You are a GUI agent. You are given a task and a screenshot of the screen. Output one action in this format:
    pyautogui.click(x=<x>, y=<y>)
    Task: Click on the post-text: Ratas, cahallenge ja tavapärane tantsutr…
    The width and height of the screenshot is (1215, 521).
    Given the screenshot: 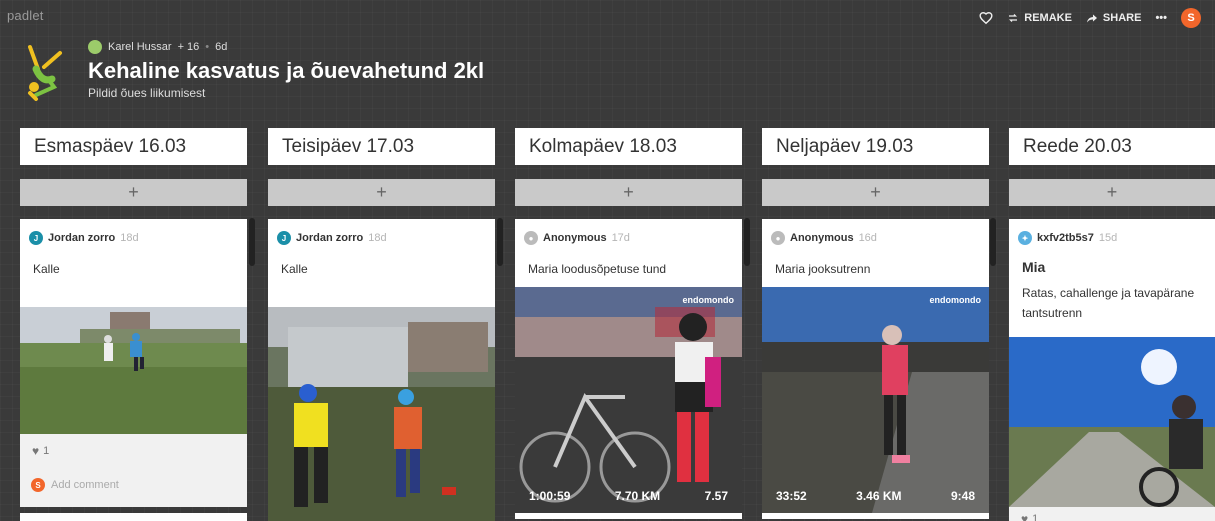 What is the action you would take?
    pyautogui.click(x=1108, y=303)
    